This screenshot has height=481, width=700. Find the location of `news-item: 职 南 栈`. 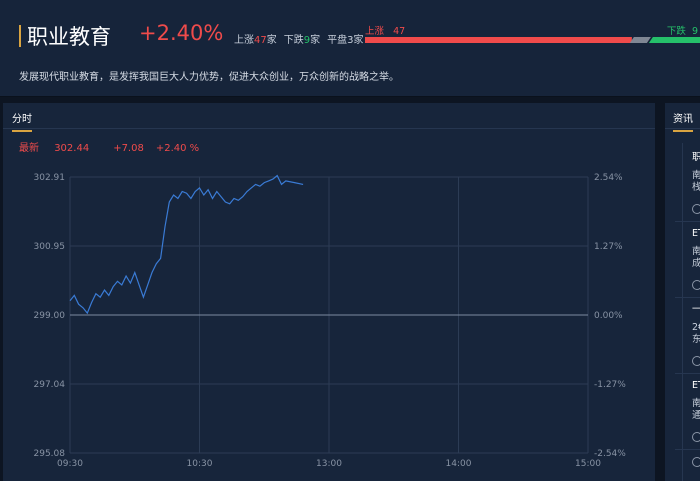

news-item: 职 南 栈 is located at coordinates (696, 173).